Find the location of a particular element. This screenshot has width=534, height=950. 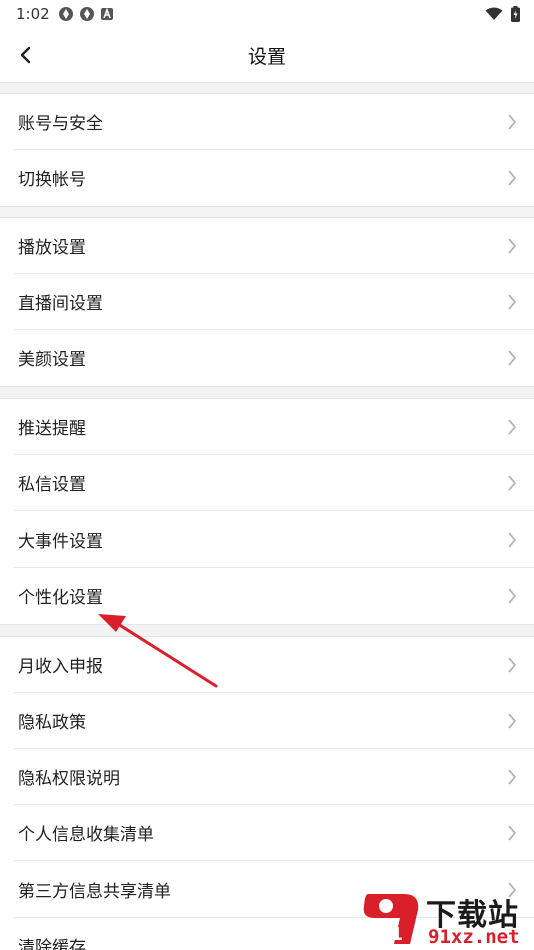

settings-item-income-declaration: 月收入申报 is located at coordinates (267, 665).